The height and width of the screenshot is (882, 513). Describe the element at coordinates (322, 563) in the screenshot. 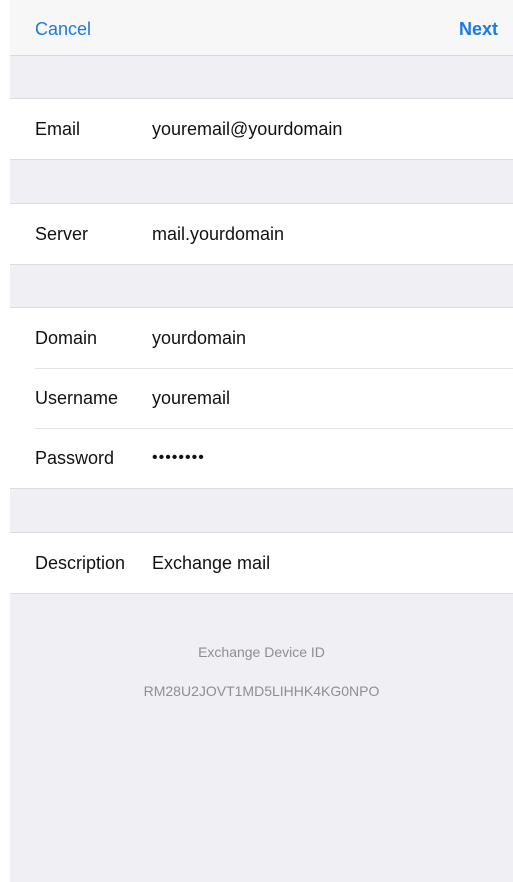

I see `description-field` at that location.